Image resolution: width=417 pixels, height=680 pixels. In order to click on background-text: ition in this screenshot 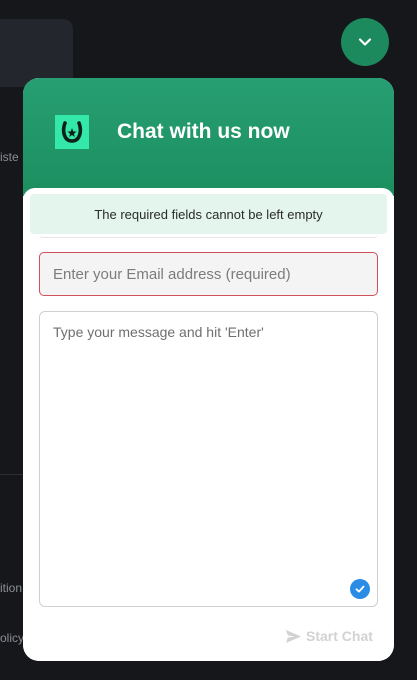, I will do `click(11, 588)`.